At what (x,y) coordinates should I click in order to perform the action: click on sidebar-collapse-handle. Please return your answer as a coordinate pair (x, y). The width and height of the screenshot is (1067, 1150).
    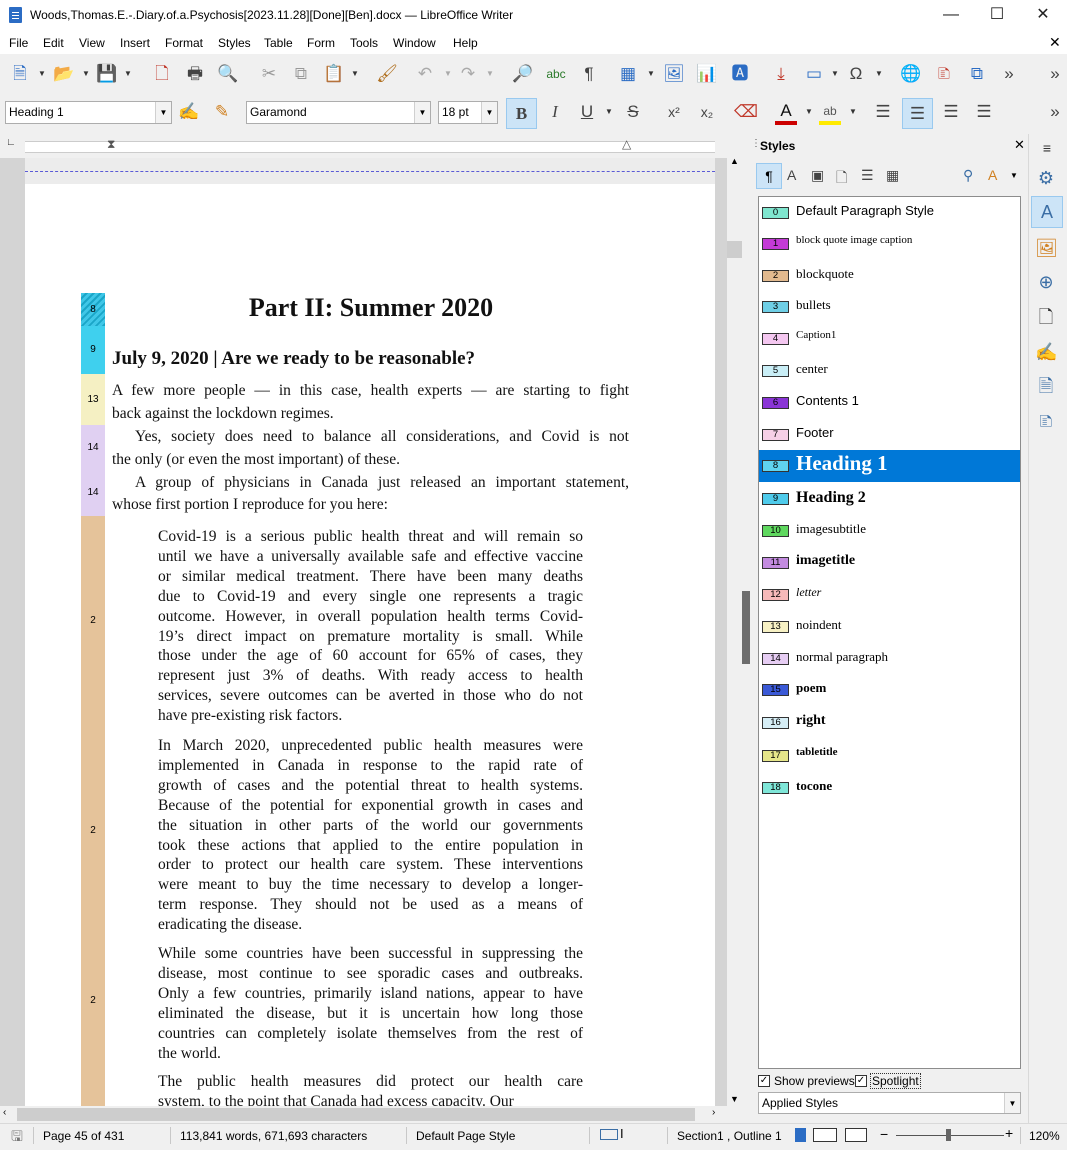
    Looking at the image, I should click on (746, 627).